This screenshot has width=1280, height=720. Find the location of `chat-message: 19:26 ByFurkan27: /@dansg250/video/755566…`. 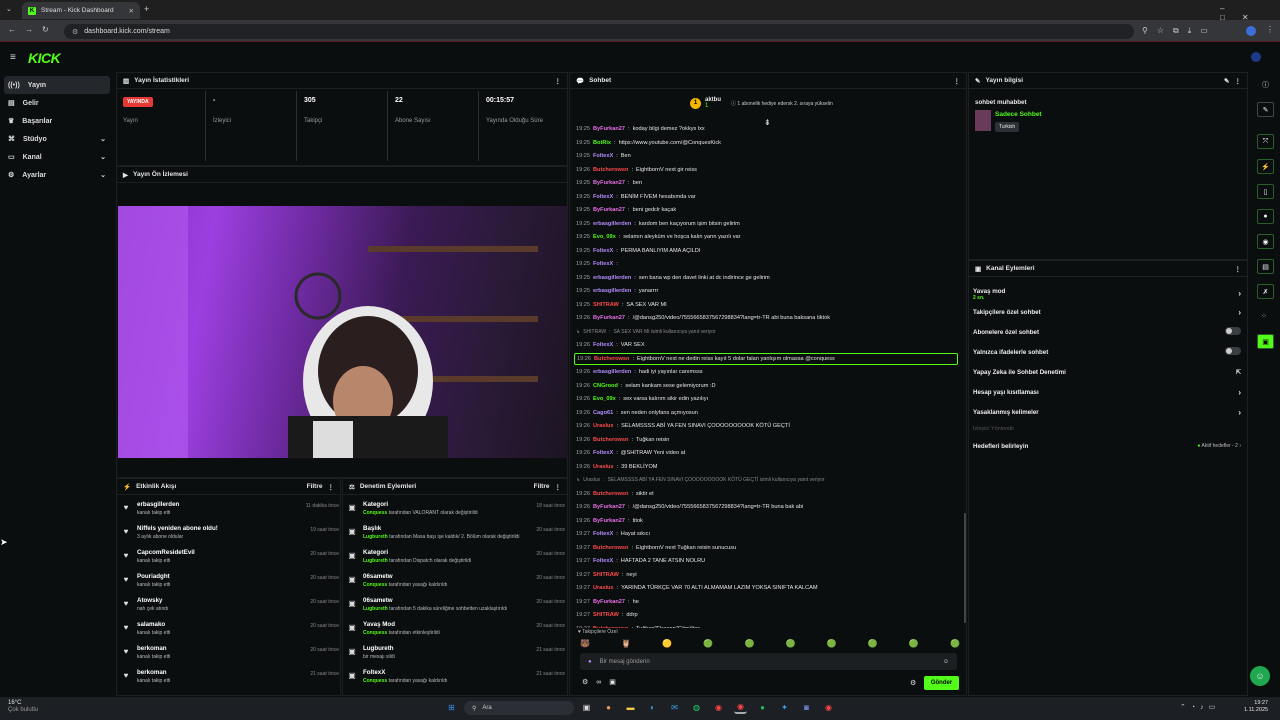

chat-message: 19:26 ByFurkan27: /@dansg250/video/755566… is located at coordinates (689, 507).